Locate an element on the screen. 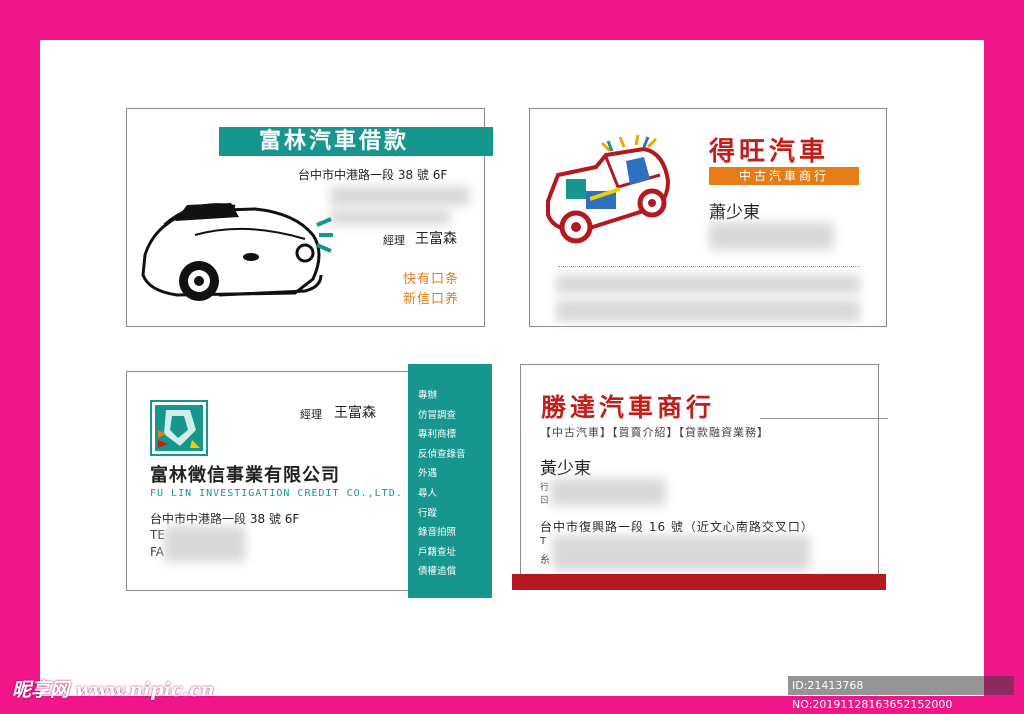 Image resolution: width=1024 pixels, height=714 pixels. card2-blurred-address is located at coordinates (708, 284).